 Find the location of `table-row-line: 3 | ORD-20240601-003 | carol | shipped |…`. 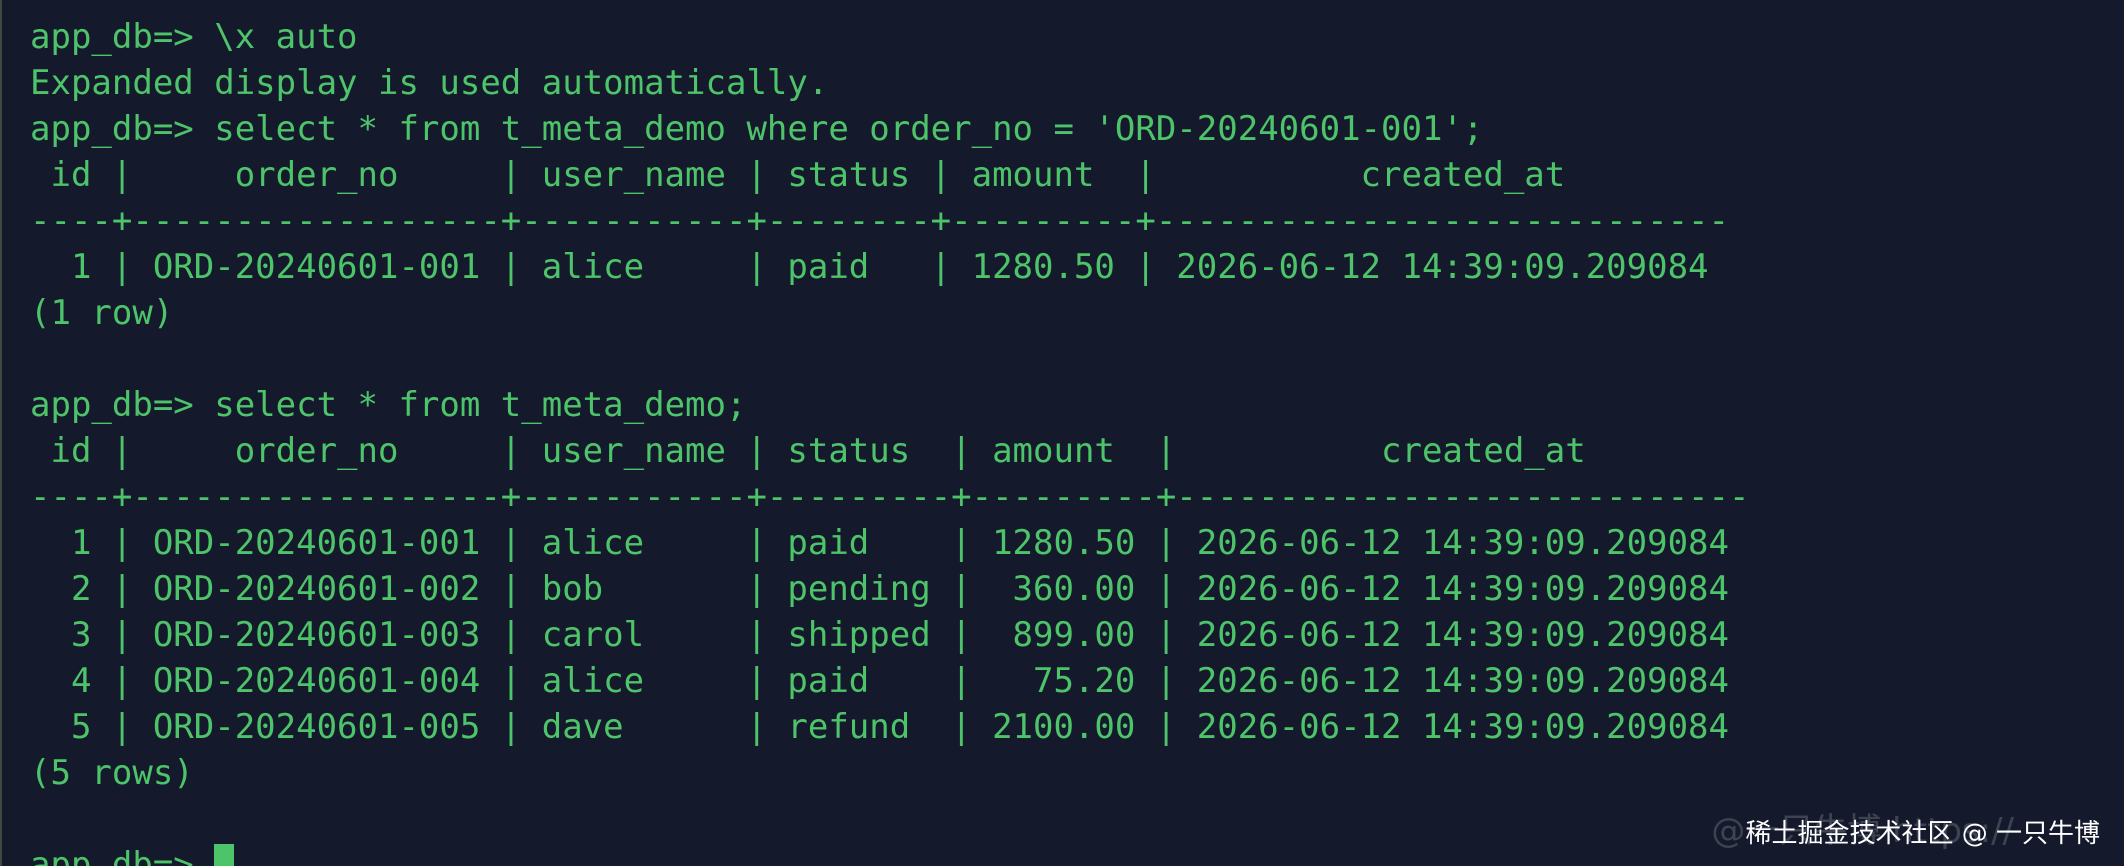

table-row-line: 3 | ORD-20240601-003 | carol | shipped |… is located at coordinates (879, 635).